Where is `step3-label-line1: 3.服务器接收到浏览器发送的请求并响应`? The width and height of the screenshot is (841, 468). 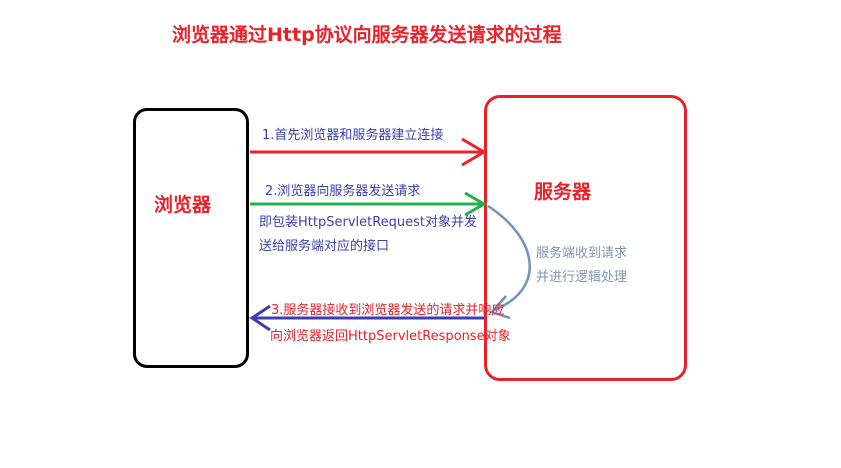 step3-label-line1: 3.服务器接收到浏览器发送的请求并响应 is located at coordinates (388, 310).